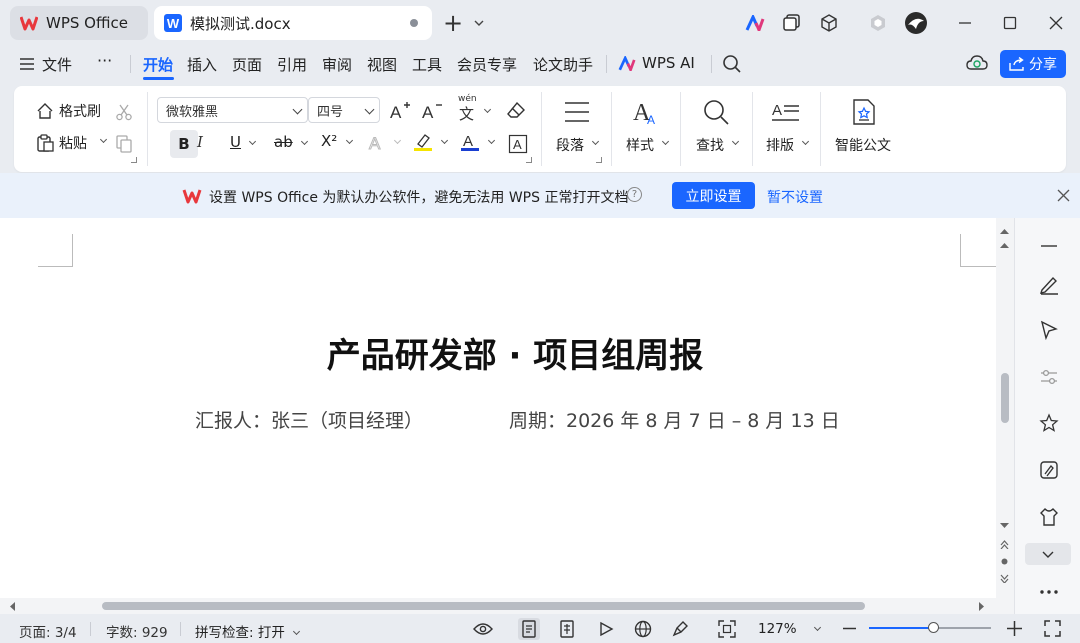 This screenshot has width=1080, height=643. What do you see at coordinates (713, 195) in the screenshot?
I see `set-default-now-button: 立即设置` at bounding box center [713, 195].